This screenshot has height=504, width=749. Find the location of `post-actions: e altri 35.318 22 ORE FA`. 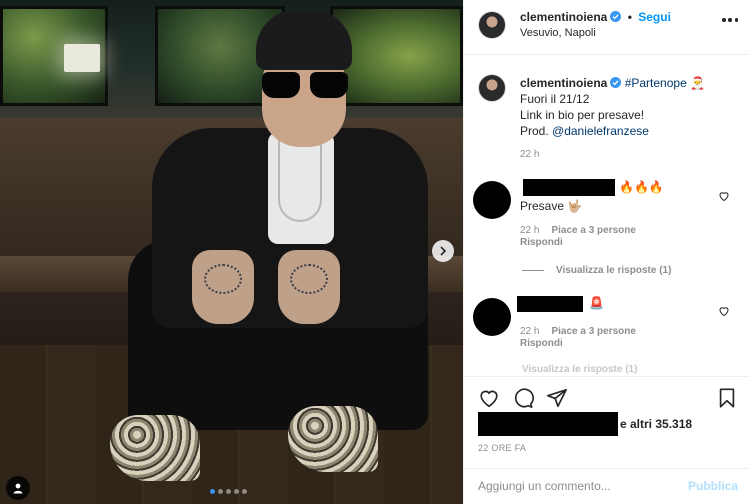

post-actions: e altri 35.318 22 ORE FA is located at coordinates (606, 425).